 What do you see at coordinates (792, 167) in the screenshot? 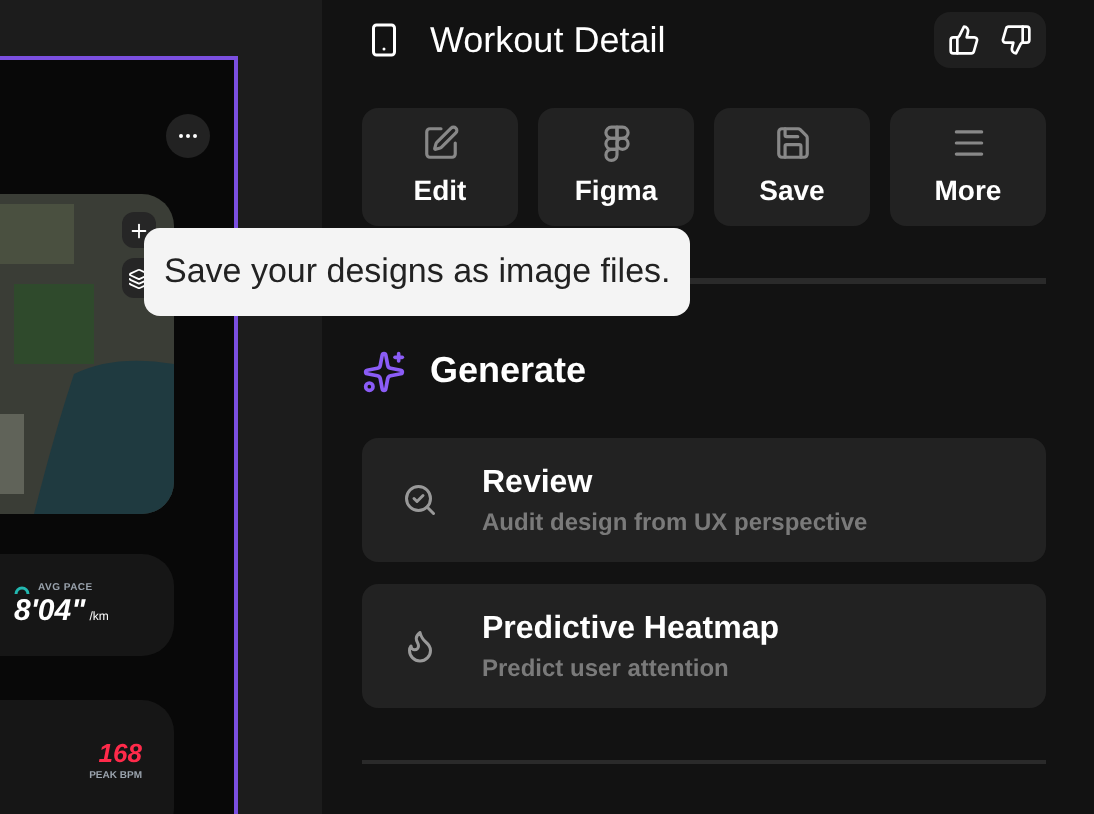
I see `action-button: Save` at bounding box center [792, 167].